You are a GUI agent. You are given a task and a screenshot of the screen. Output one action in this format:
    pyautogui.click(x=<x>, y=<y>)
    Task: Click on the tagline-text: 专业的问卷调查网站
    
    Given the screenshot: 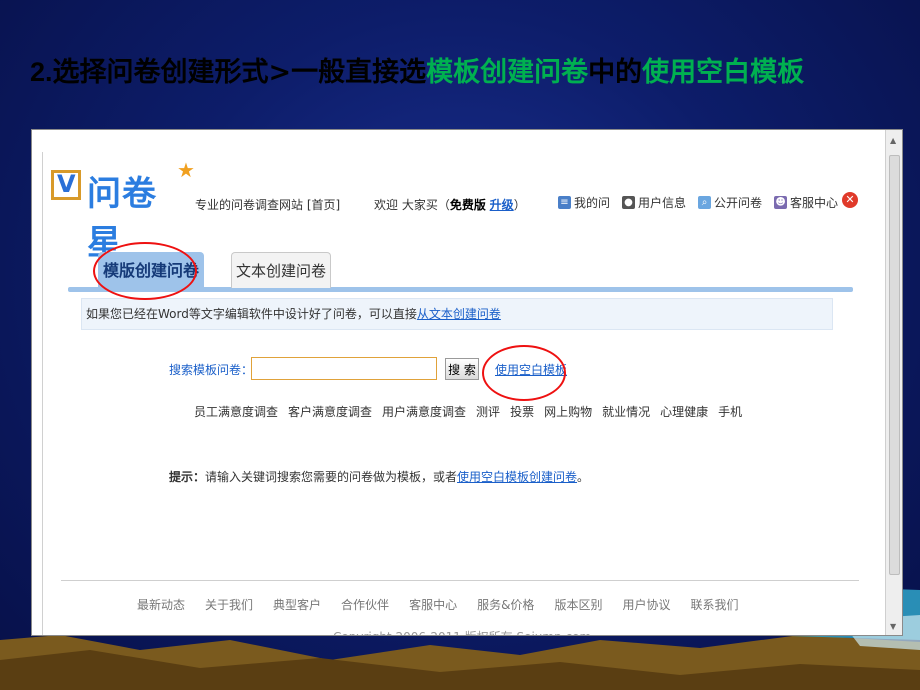 What is the action you would take?
    pyautogui.click(x=249, y=205)
    